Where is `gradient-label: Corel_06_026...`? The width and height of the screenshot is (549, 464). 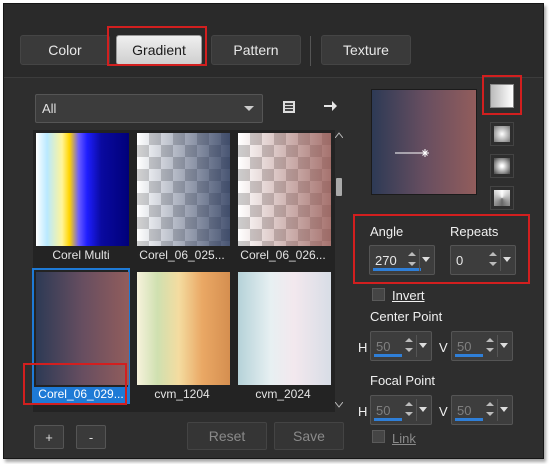 gradient-label: Corel_06_026... is located at coordinates (283, 255).